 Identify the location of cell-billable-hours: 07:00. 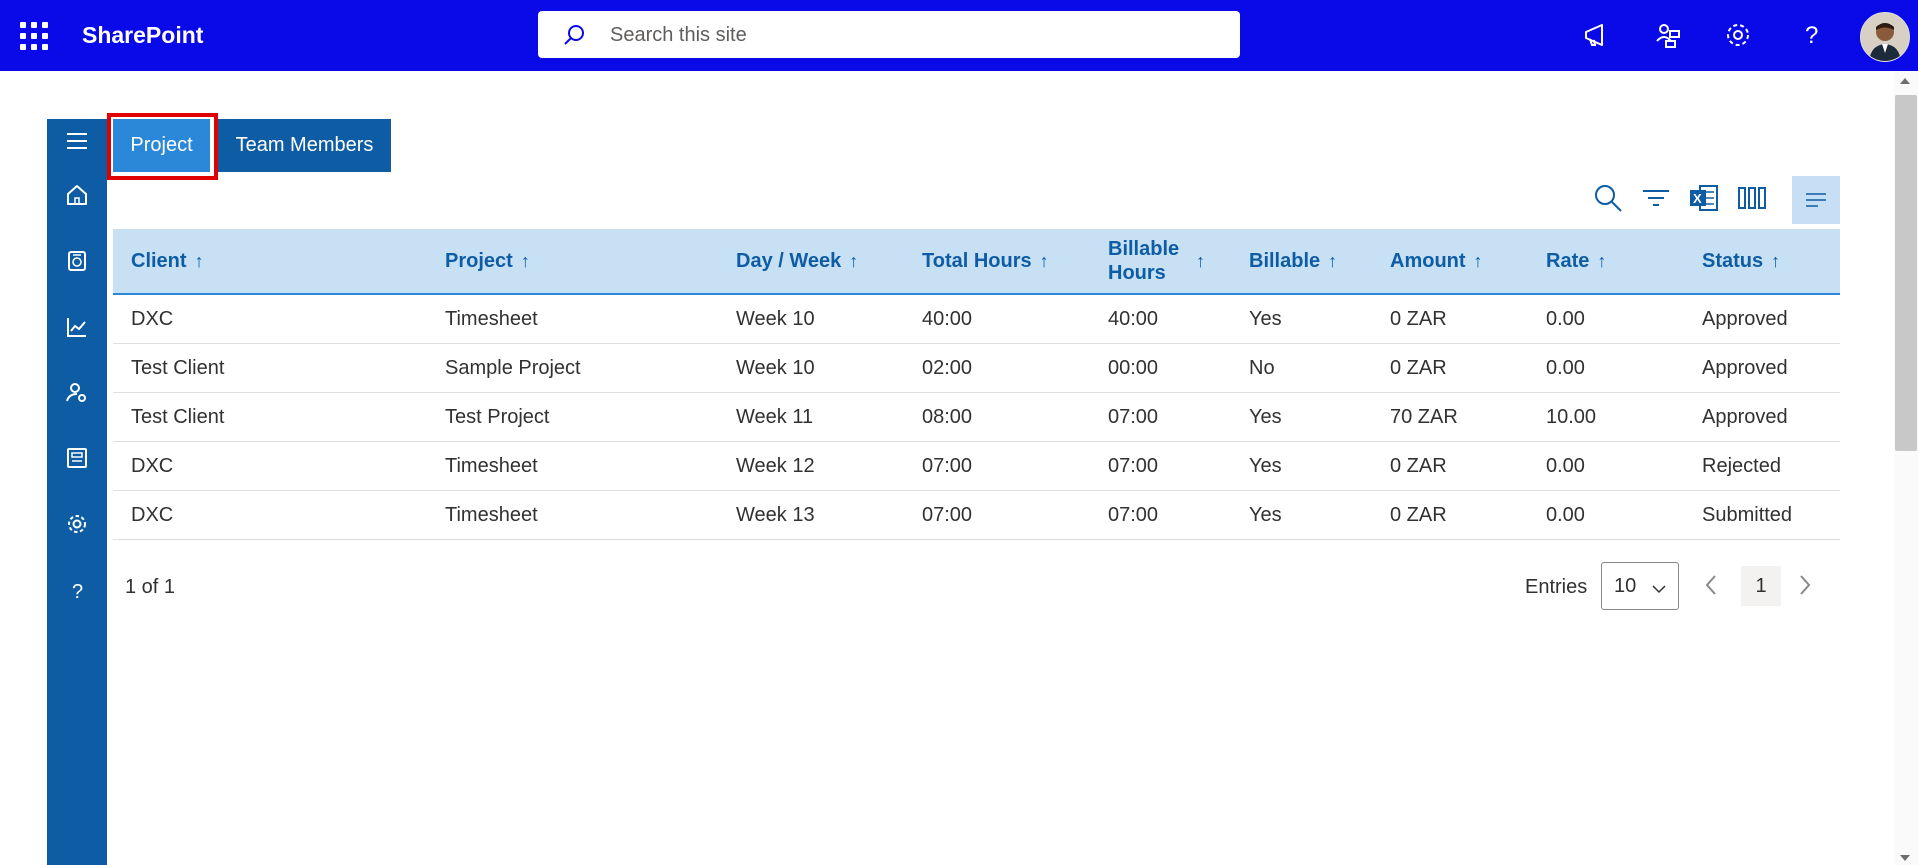
(1133, 416).